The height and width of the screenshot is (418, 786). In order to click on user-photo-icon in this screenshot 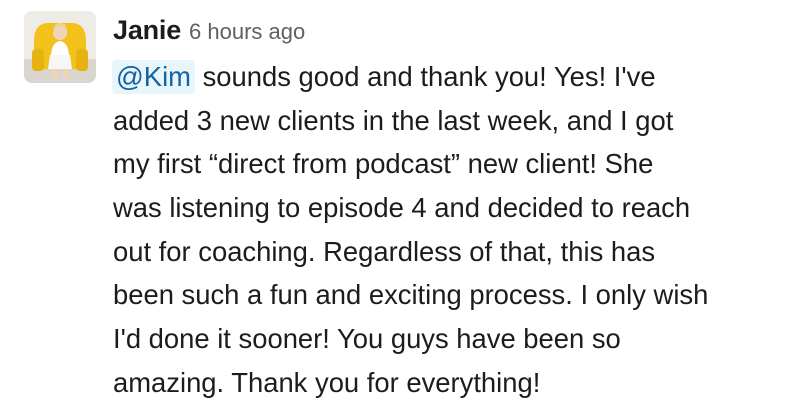, I will do `click(60, 47)`.